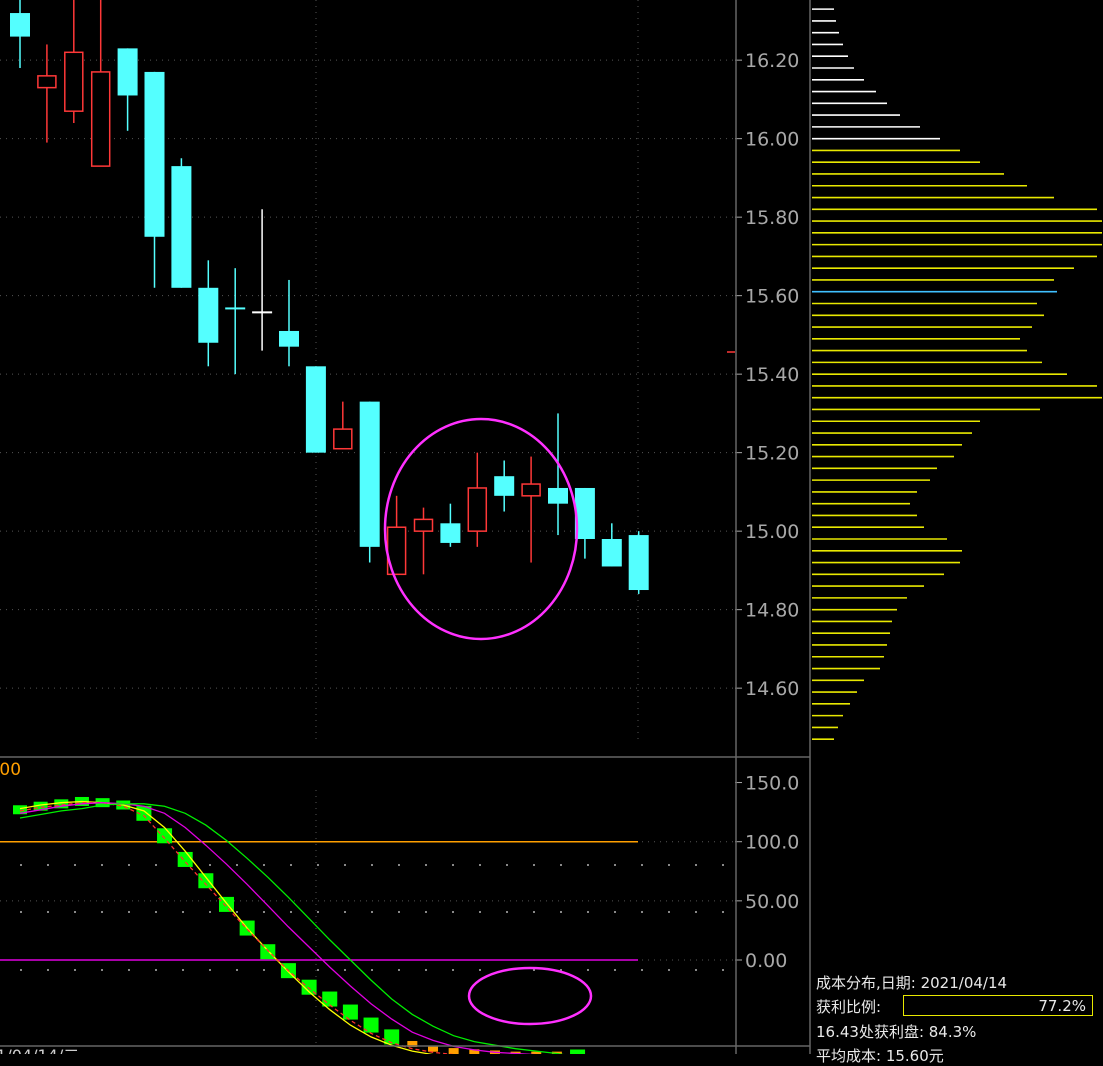 The image size is (1103, 1066). I want to click on profit-ratio-box: 77.2%, so click(998, 1005).